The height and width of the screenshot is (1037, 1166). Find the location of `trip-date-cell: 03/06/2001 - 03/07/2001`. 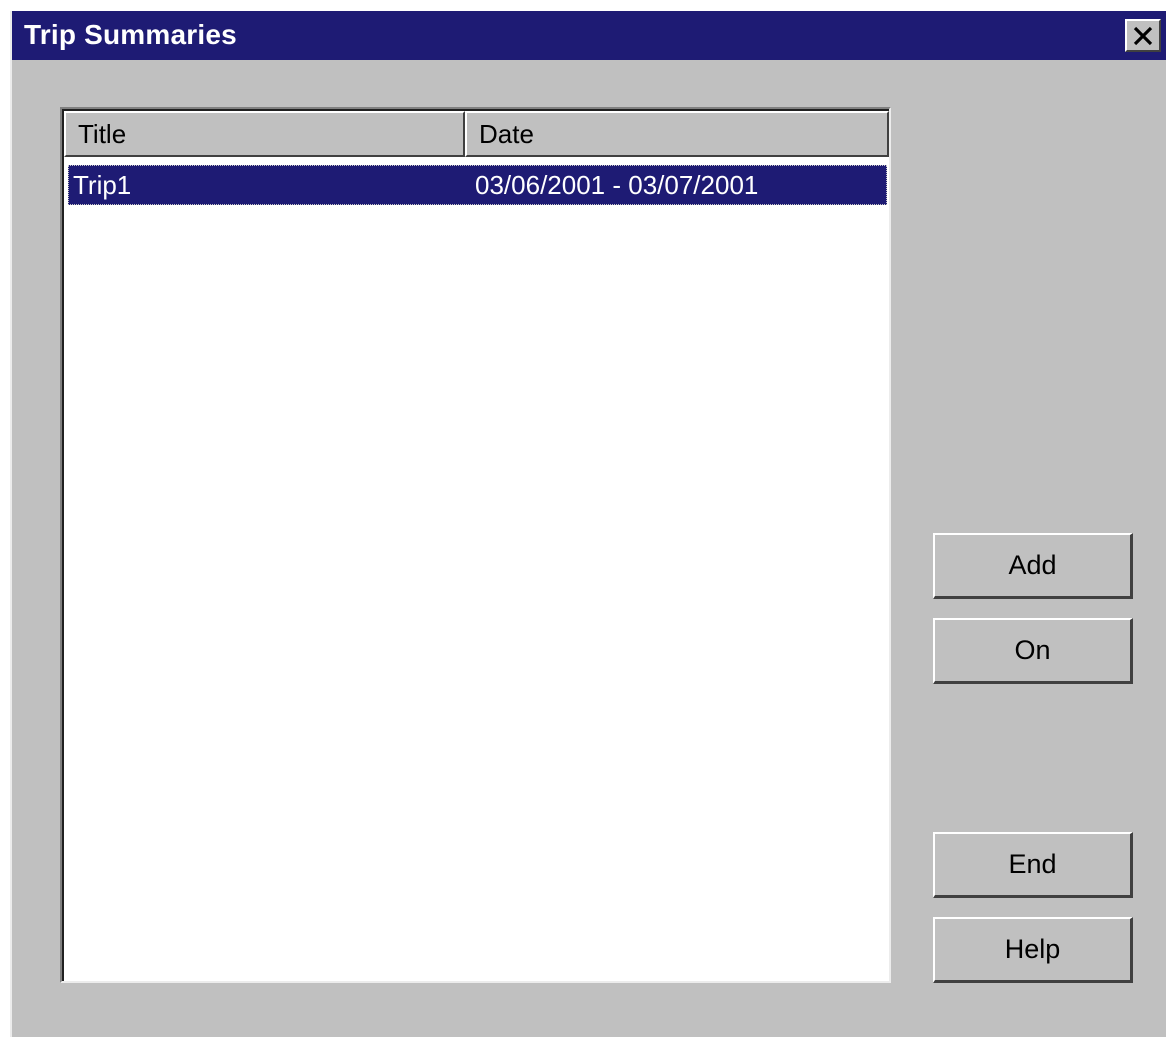

trip-date-cell: 03/06/2001 - 03/07/2001 is located at coordinates (617, 185).